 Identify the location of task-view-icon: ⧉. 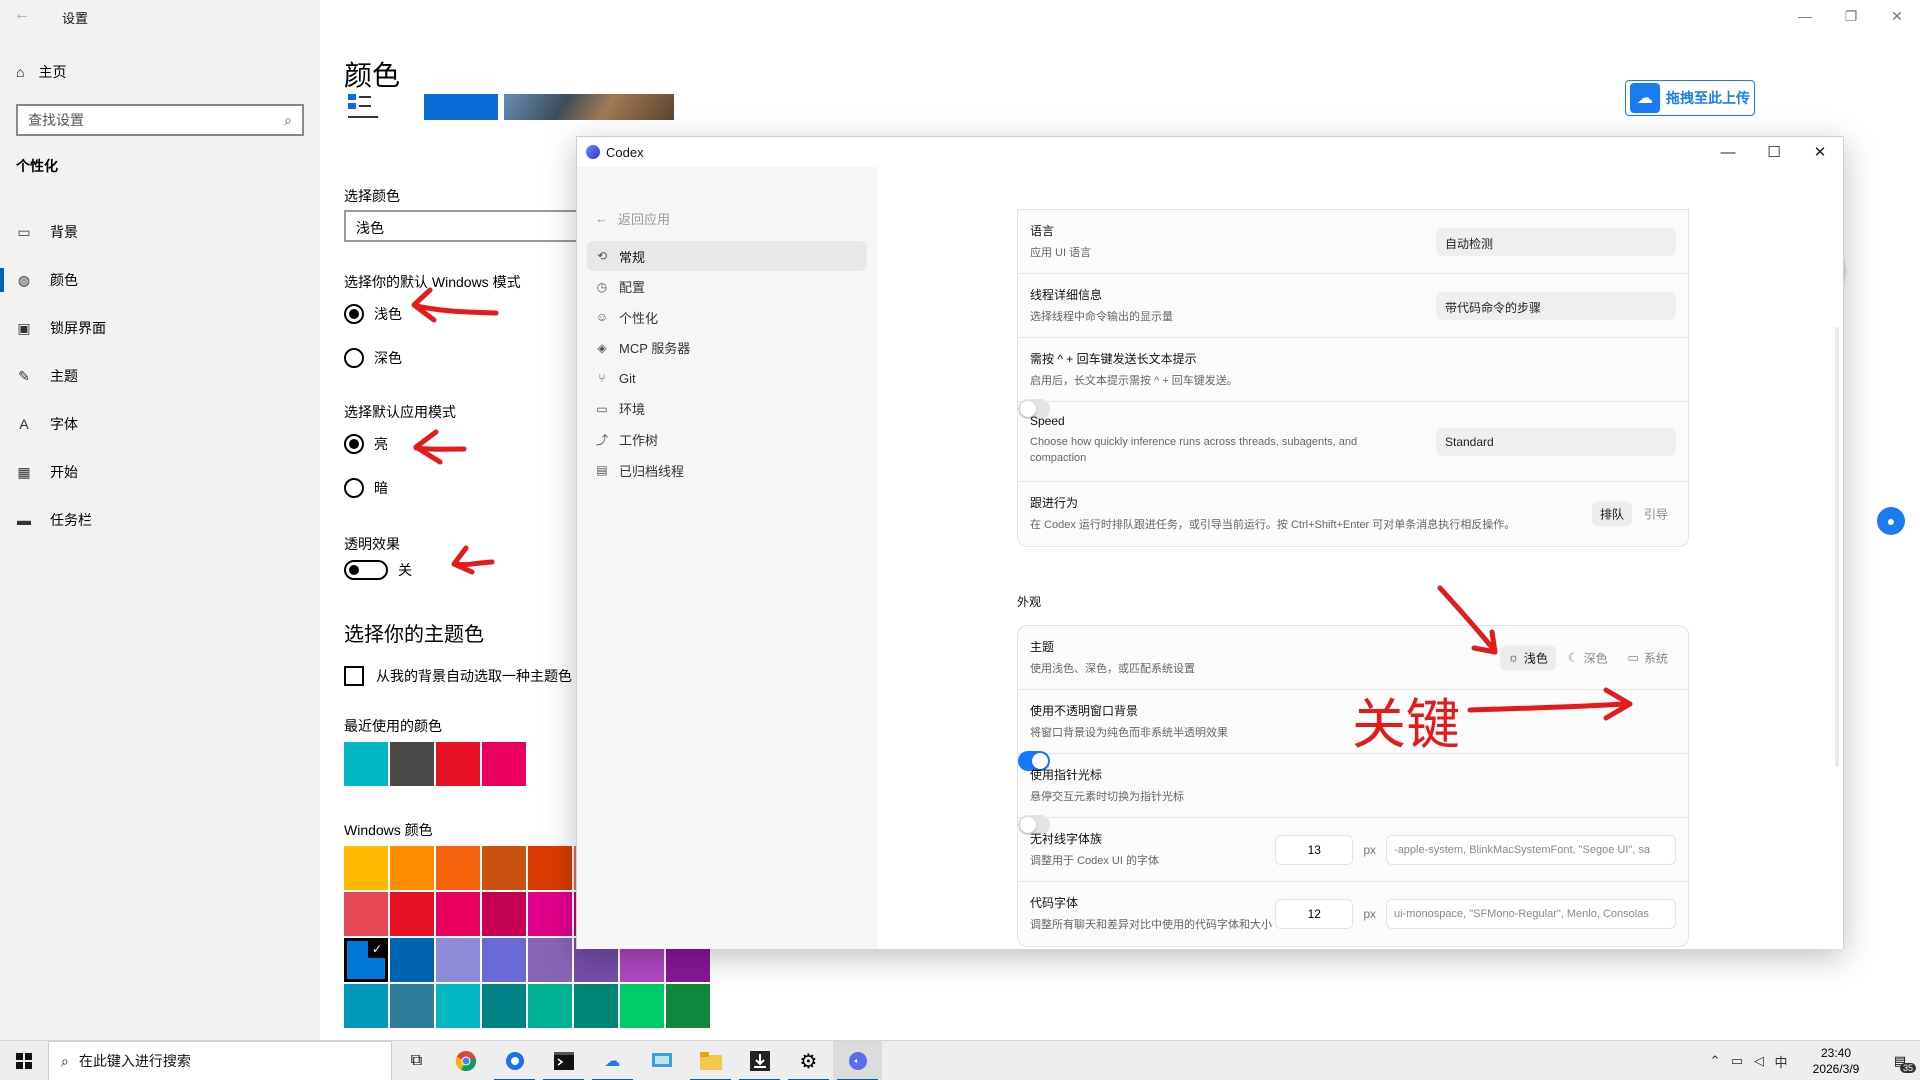
(416, 1060).